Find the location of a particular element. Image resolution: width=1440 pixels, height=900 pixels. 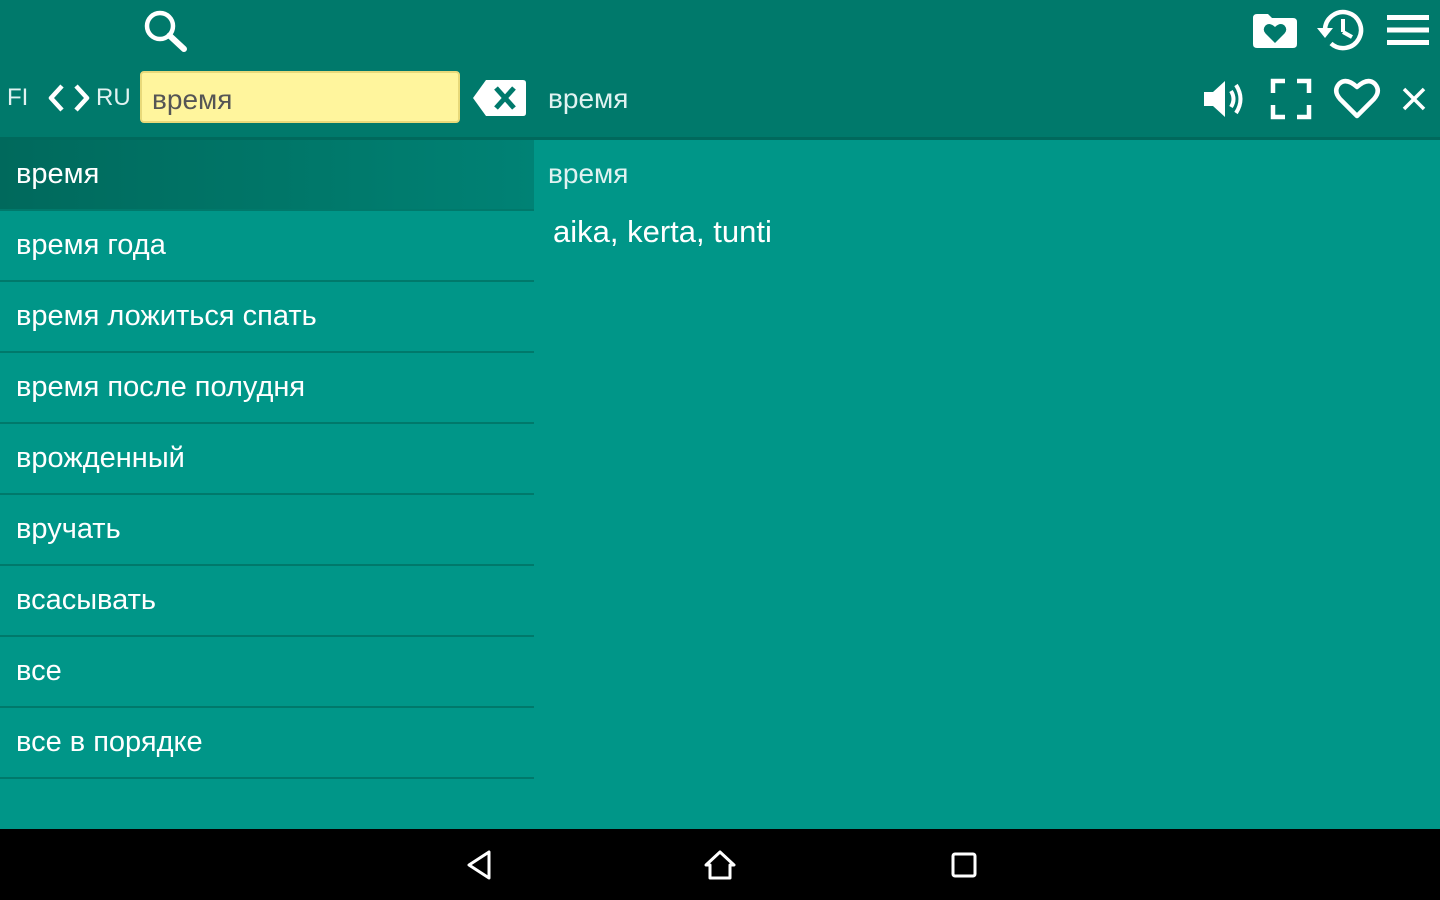

list-item-label: всасывать is located at coordinates (86, 600).